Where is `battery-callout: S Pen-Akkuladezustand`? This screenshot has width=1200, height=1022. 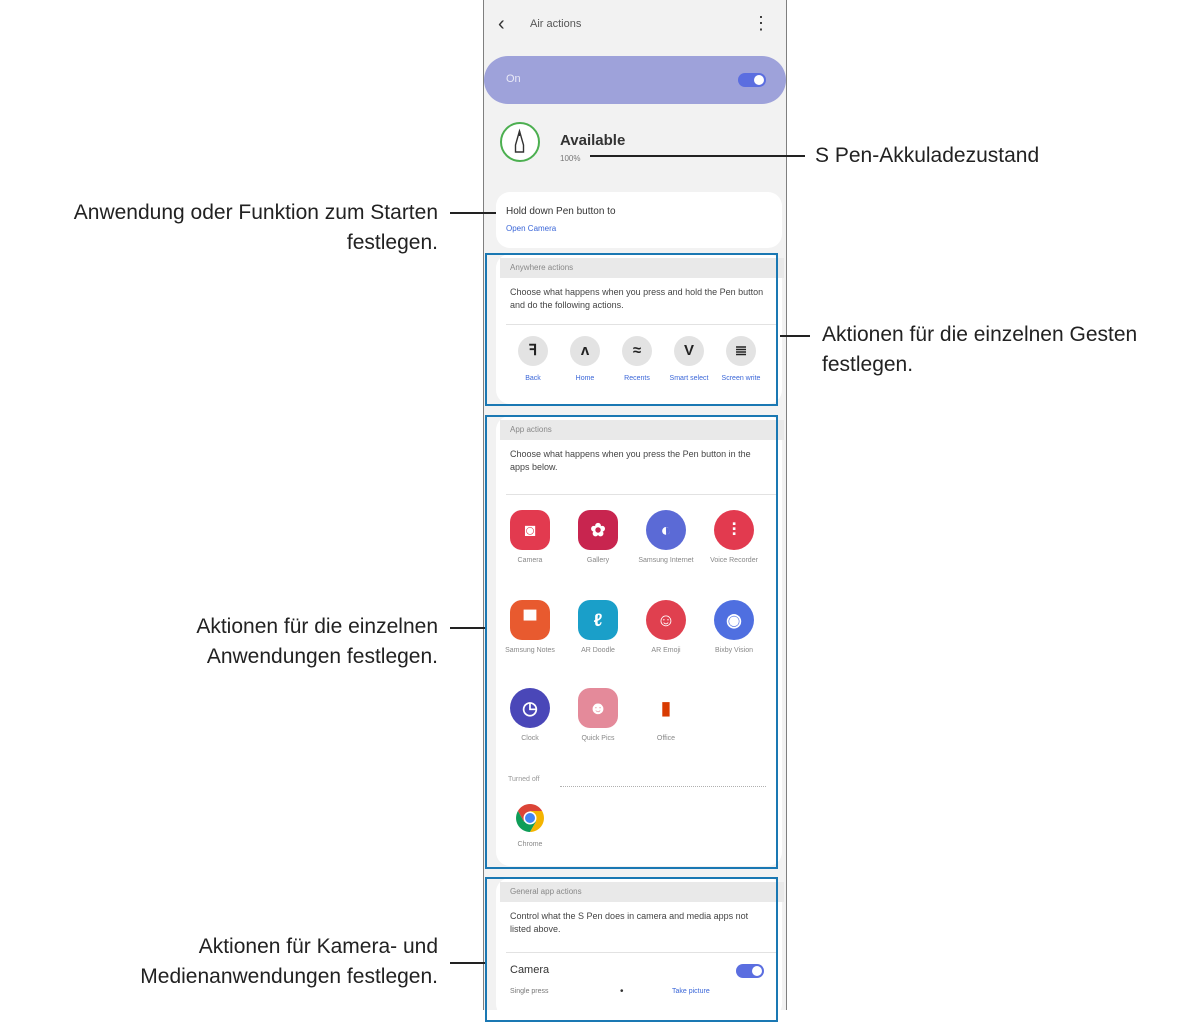 battery-callout: S Pen-Akkuladezustand is located at coordinates (927, 155).